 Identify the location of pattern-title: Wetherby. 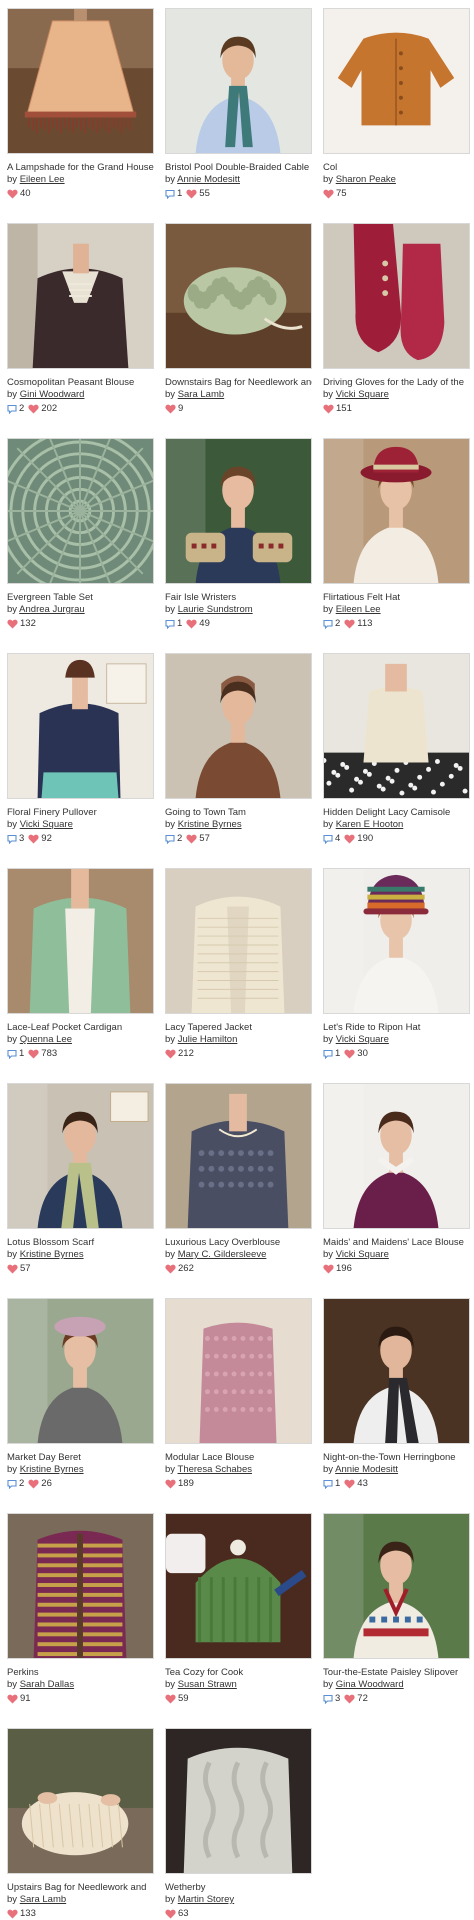
(238, 1888).